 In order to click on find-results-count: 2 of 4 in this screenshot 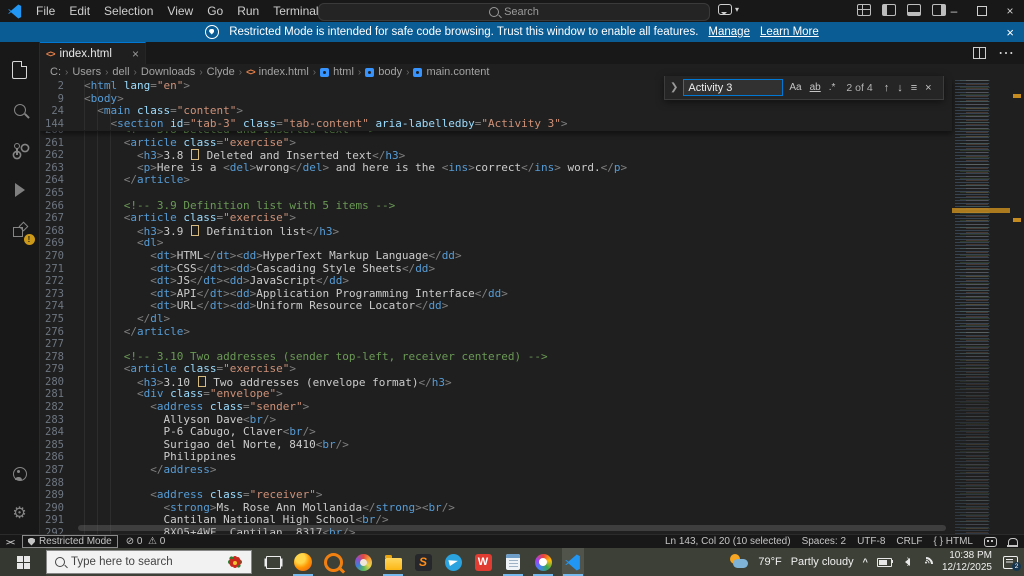, I will do `click(859, 87)`.